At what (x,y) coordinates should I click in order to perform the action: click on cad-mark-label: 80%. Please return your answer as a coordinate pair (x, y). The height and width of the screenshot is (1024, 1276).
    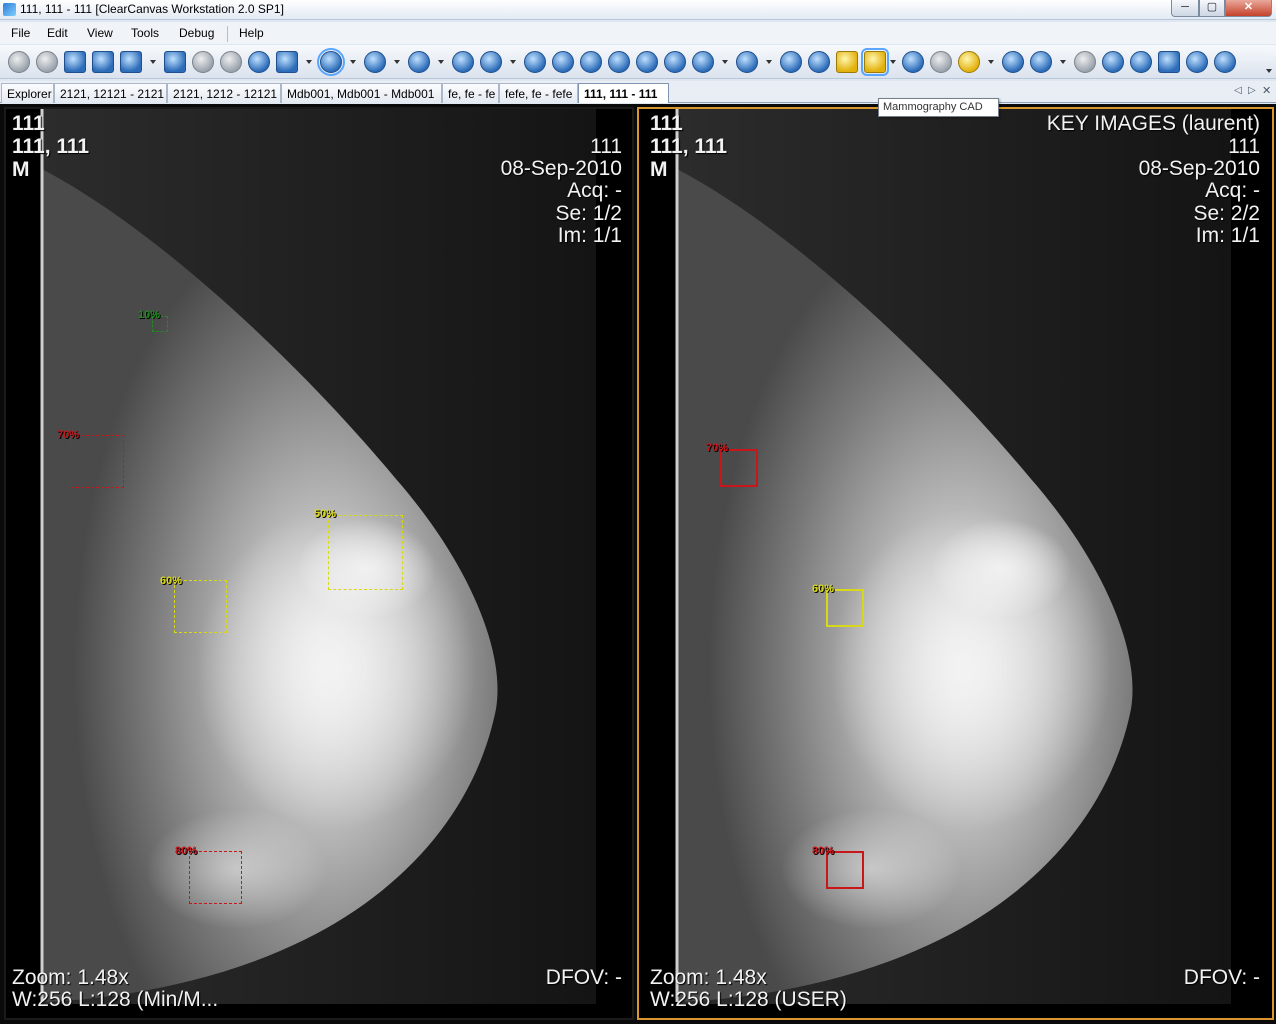
    Looking at the image, I should click on (186, 851).